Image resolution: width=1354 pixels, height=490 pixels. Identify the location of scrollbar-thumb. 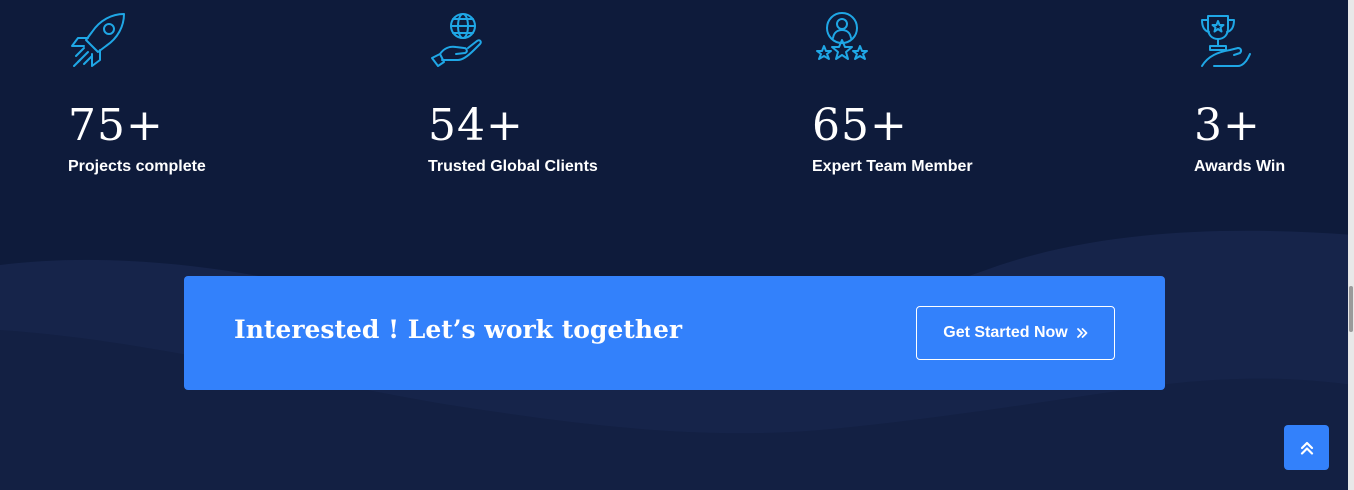
(1351, 309).